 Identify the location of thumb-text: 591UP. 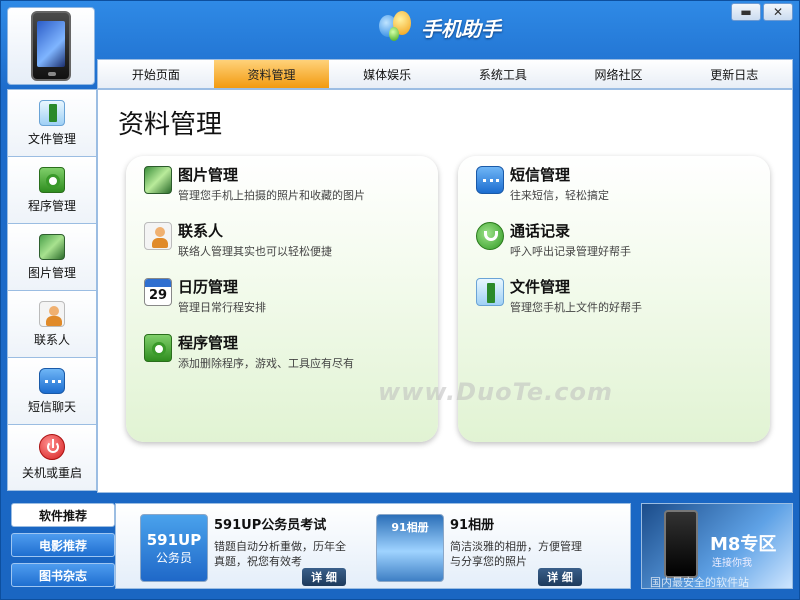
(174, 539).